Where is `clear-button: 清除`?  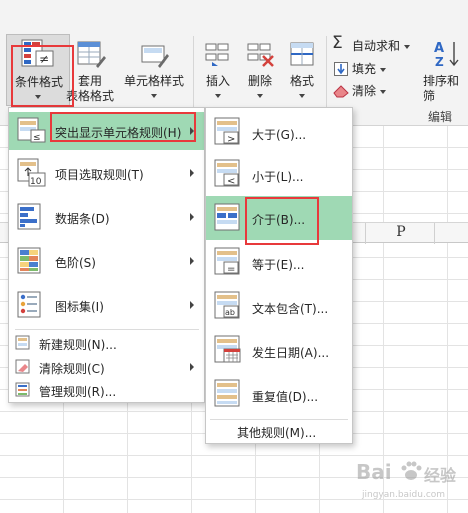 clear-button: 清除 is located at coordinates (377, 92).